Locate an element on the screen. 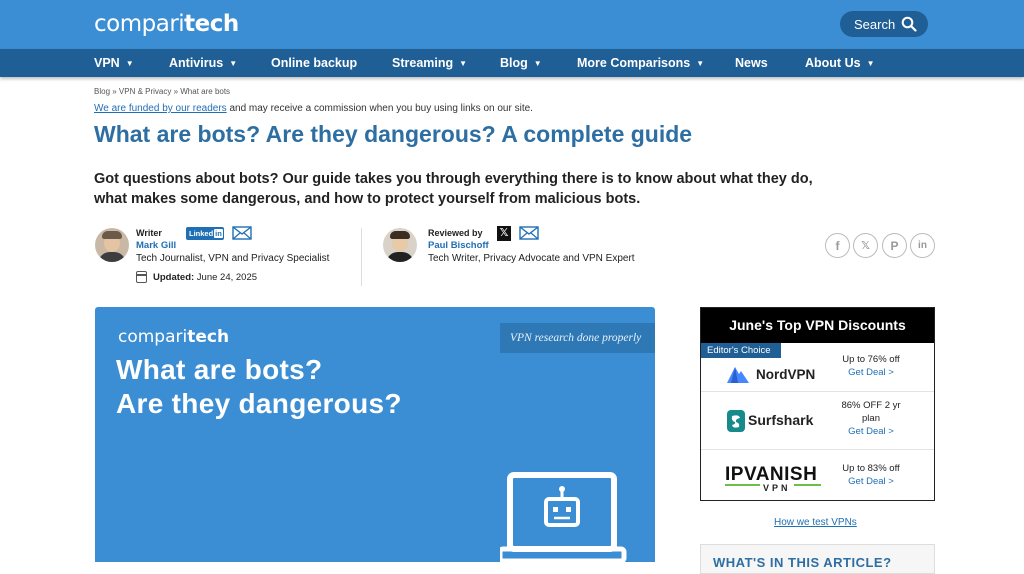  get-deal-ipvanish: Get Deal > is located at coordinates (871, 481).